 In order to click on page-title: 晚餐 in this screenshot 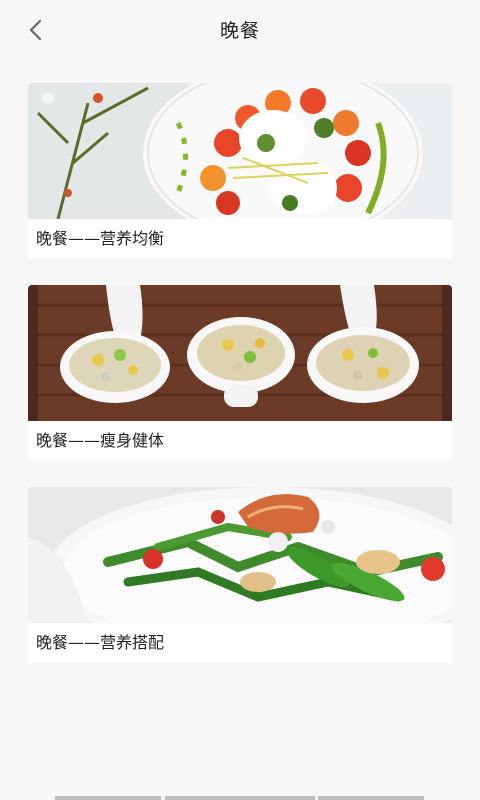, I will do `click(239, 31)`.